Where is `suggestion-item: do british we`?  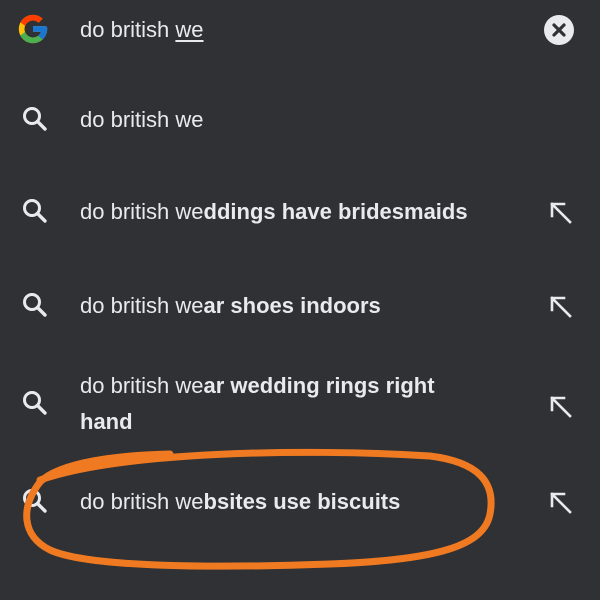
suggestion-item: do british we is located at coordinates (300, 120).